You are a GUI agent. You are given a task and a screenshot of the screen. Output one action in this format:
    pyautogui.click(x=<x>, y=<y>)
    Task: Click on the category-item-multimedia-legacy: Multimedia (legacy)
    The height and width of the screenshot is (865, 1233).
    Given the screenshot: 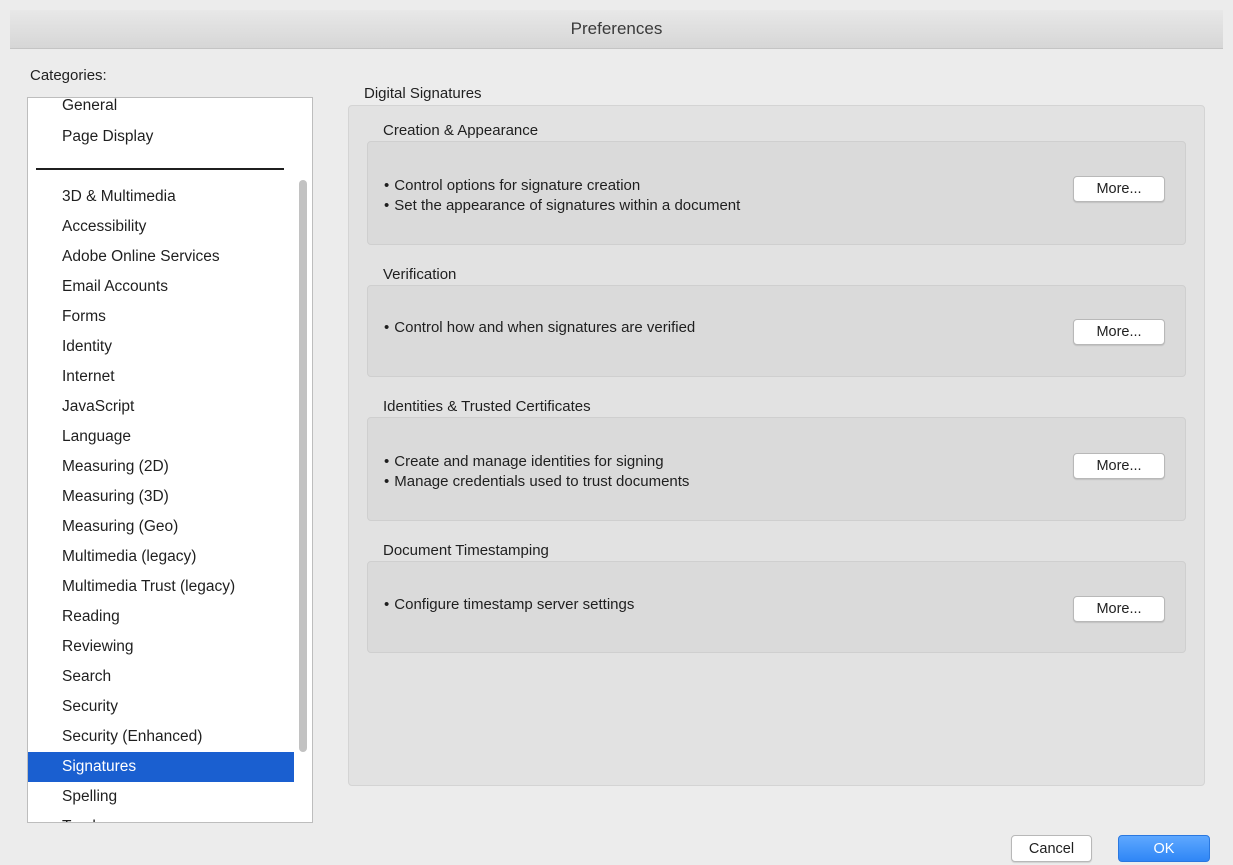 What is the action you would take?
    pyautogui.click(x=161, y=557)
    